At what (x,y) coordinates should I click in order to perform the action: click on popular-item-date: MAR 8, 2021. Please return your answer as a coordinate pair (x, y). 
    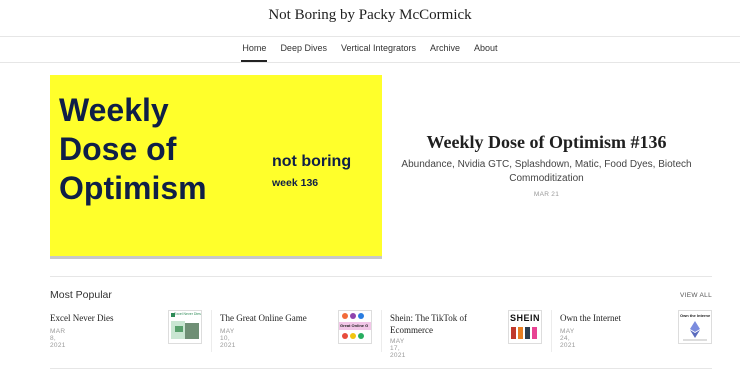
    Looking at the image, I should click on (58, 338).